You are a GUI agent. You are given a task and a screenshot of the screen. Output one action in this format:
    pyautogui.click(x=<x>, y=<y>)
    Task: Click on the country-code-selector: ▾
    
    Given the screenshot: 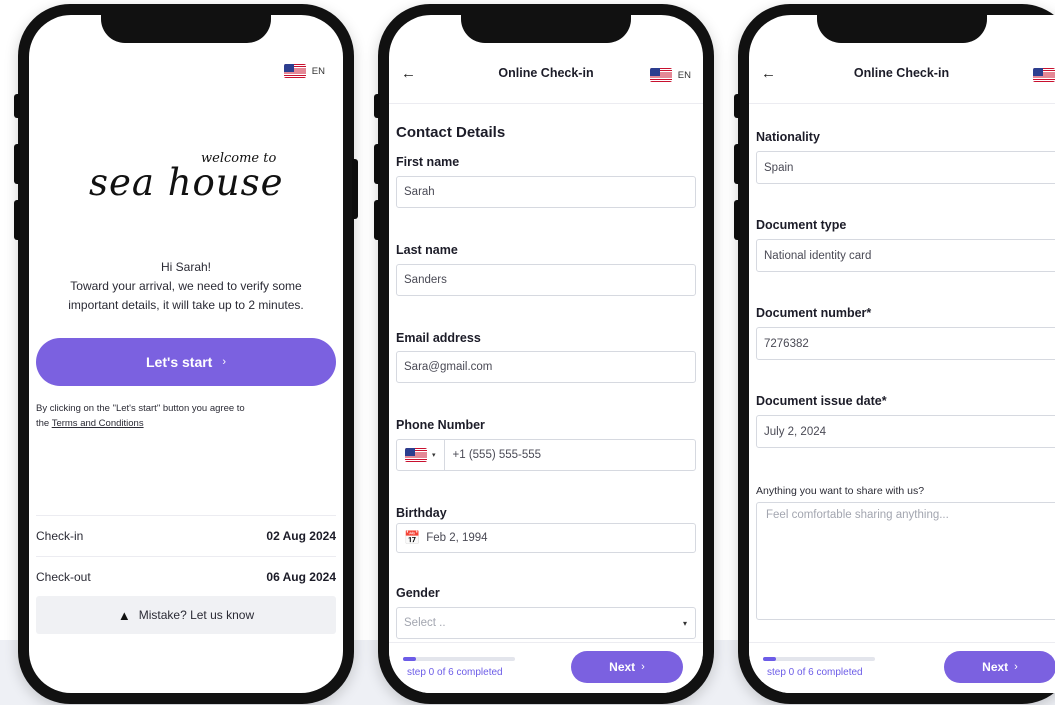 What is the action you would take?
    pyautogui.click(x=421, y=455)
    